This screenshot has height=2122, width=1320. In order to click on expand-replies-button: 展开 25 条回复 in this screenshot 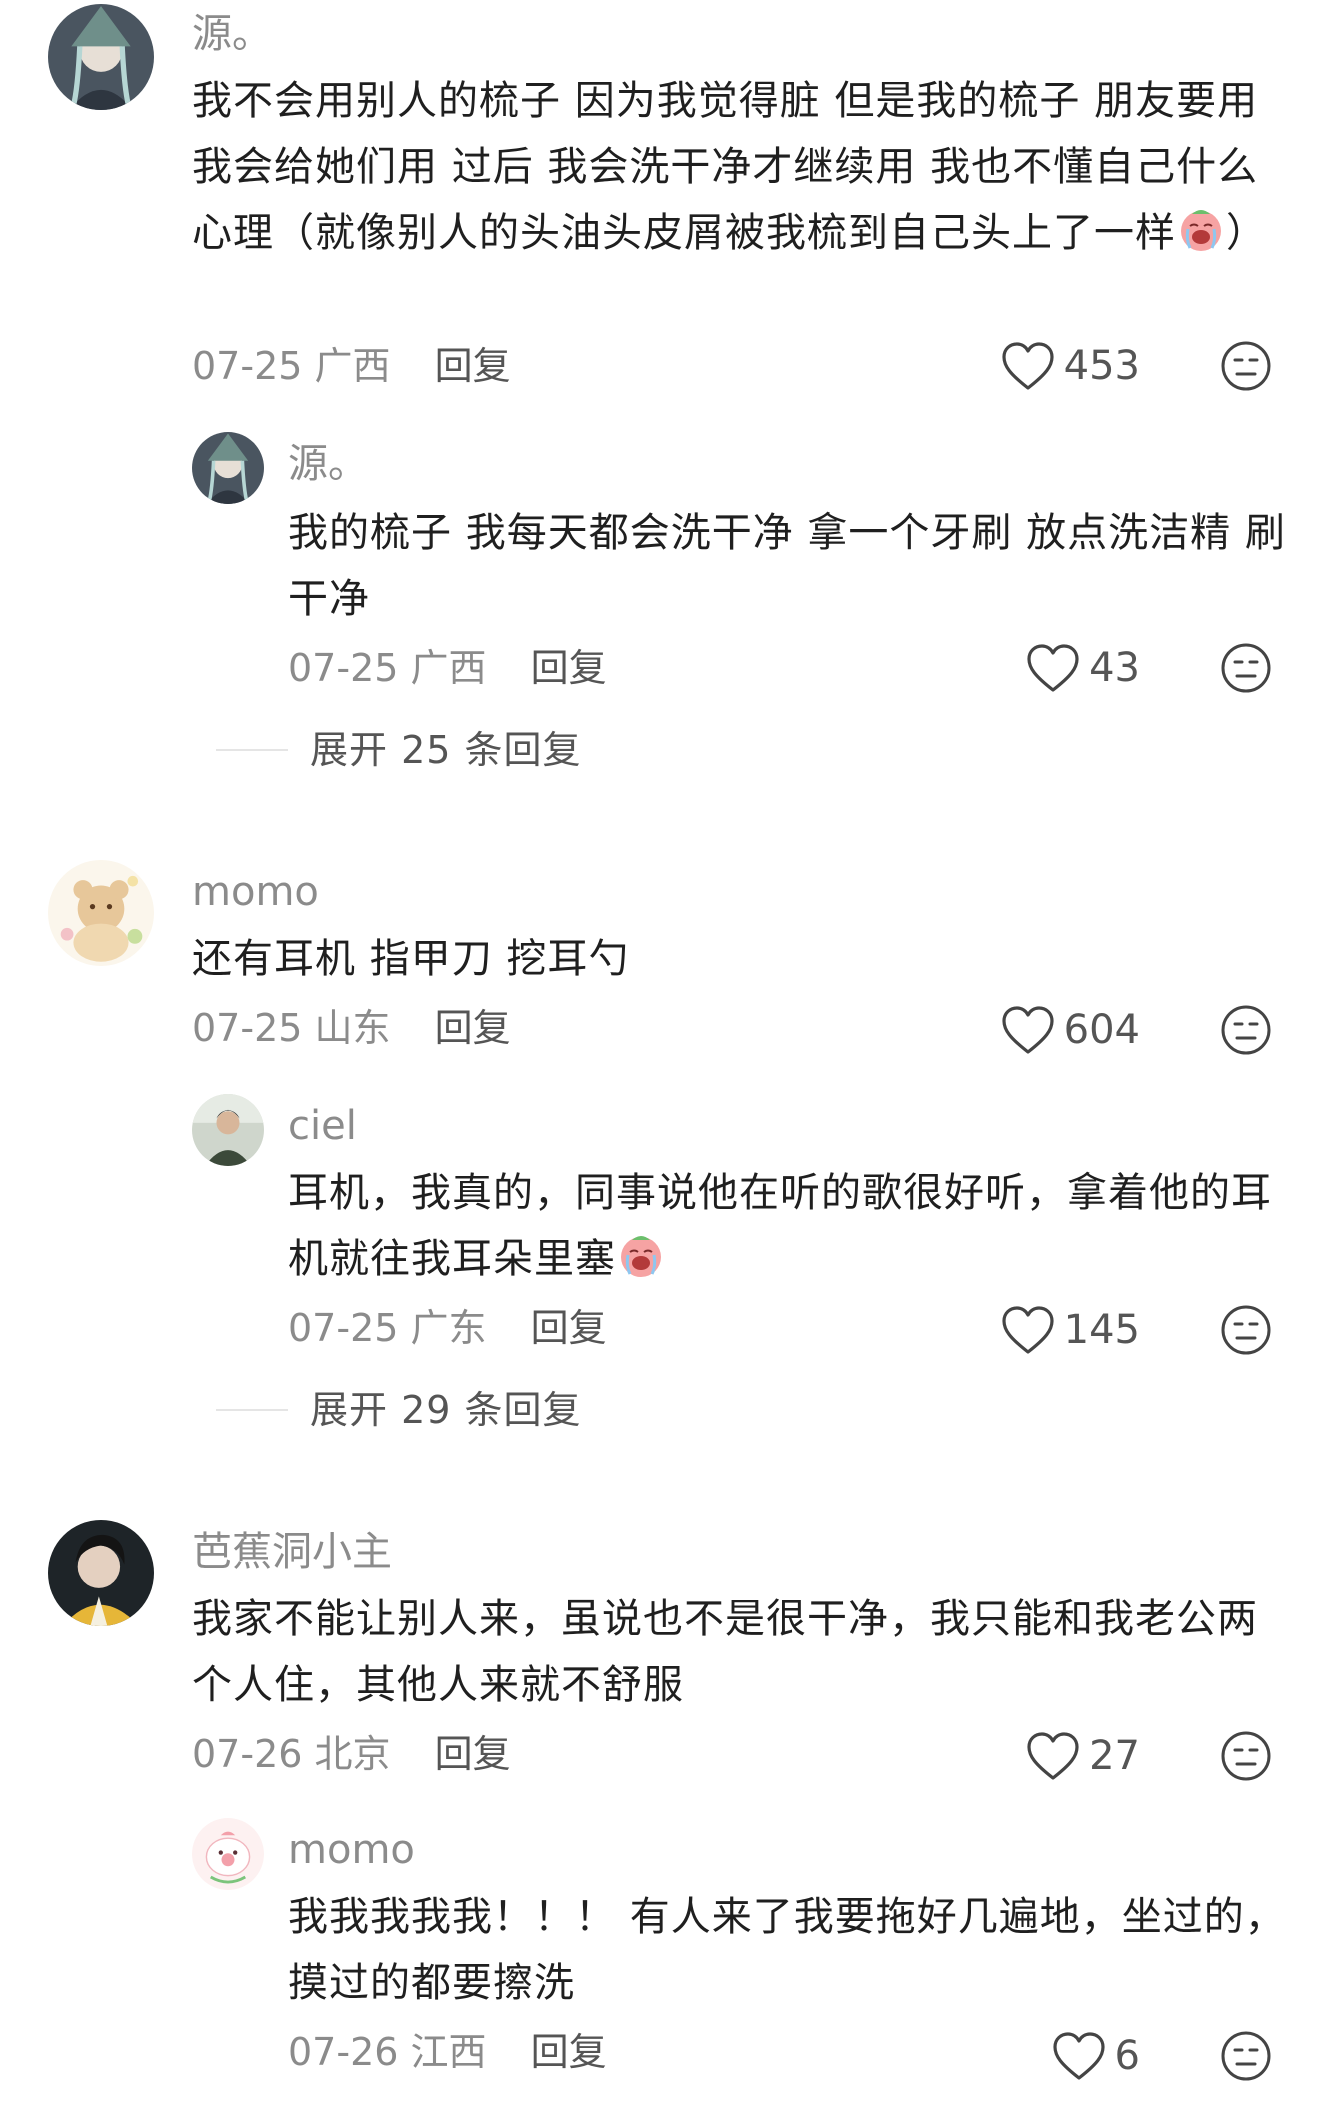, I will do `click(399, 750)`.